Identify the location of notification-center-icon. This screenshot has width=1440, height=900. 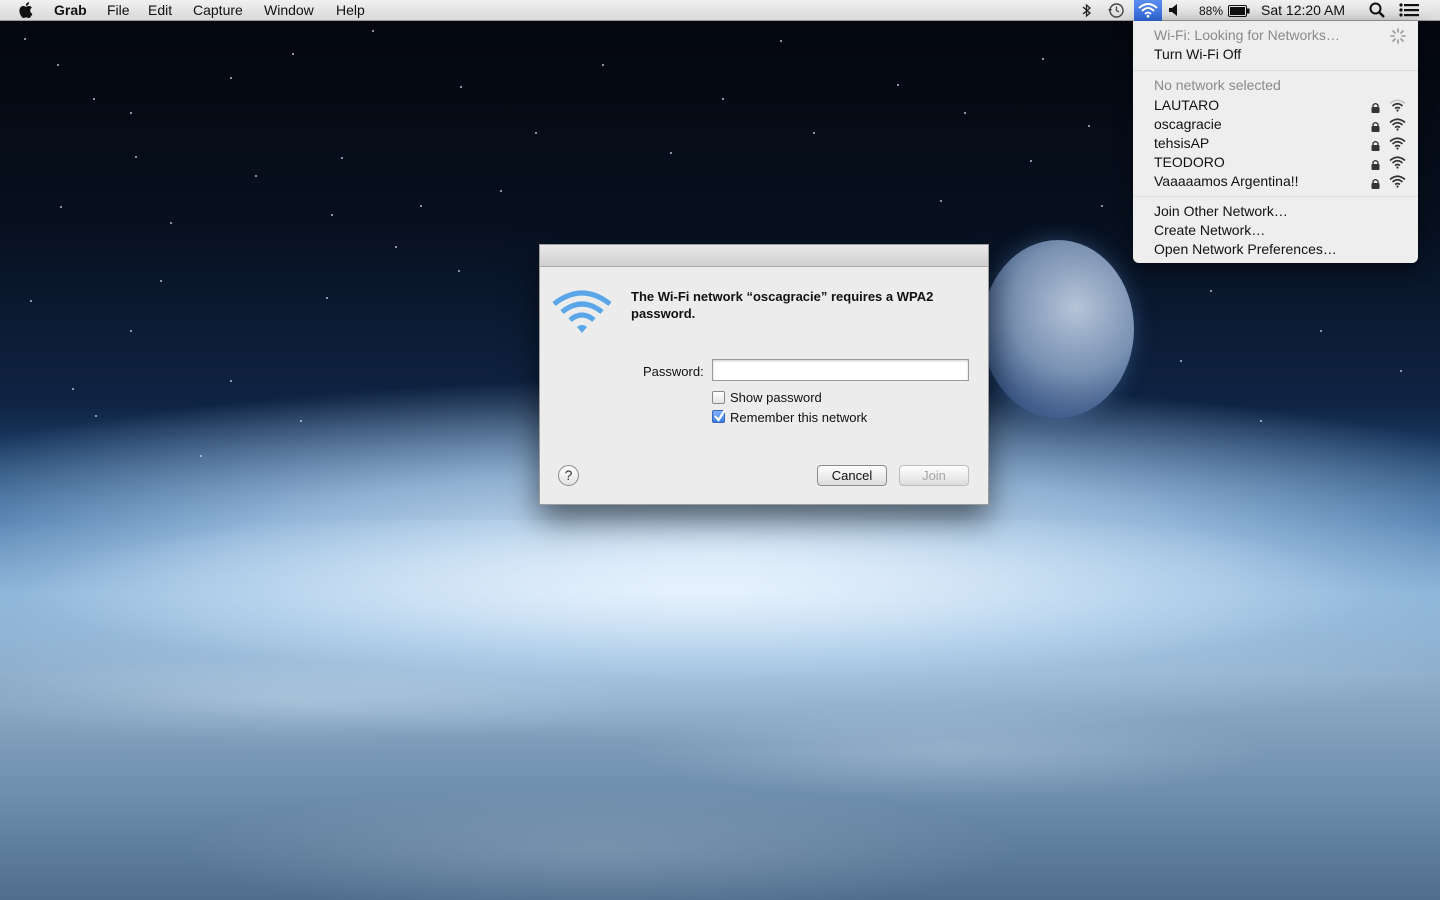
(1409, 12).